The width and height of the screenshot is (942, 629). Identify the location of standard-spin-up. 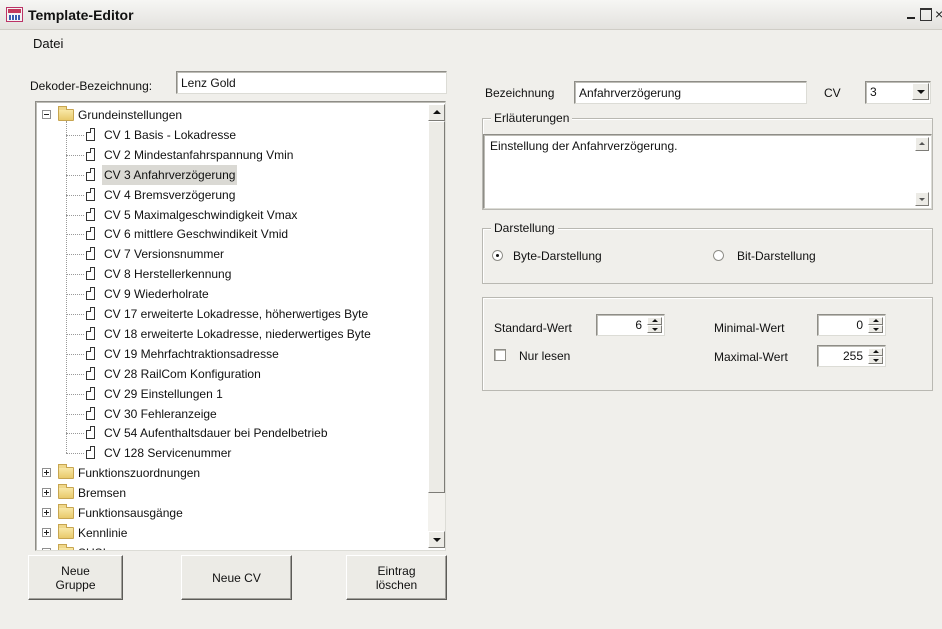
(654, 321).